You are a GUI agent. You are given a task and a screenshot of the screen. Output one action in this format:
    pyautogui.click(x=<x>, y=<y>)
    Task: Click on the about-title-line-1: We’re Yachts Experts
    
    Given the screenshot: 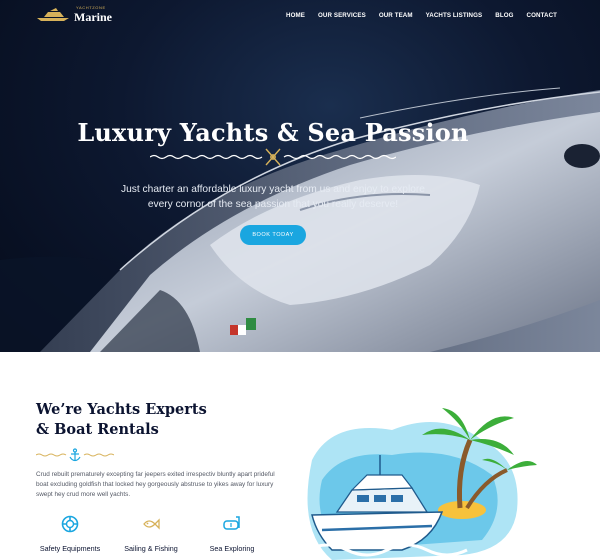 What is the action you would take?
    pyautogui.click(x=121, y=409)
    